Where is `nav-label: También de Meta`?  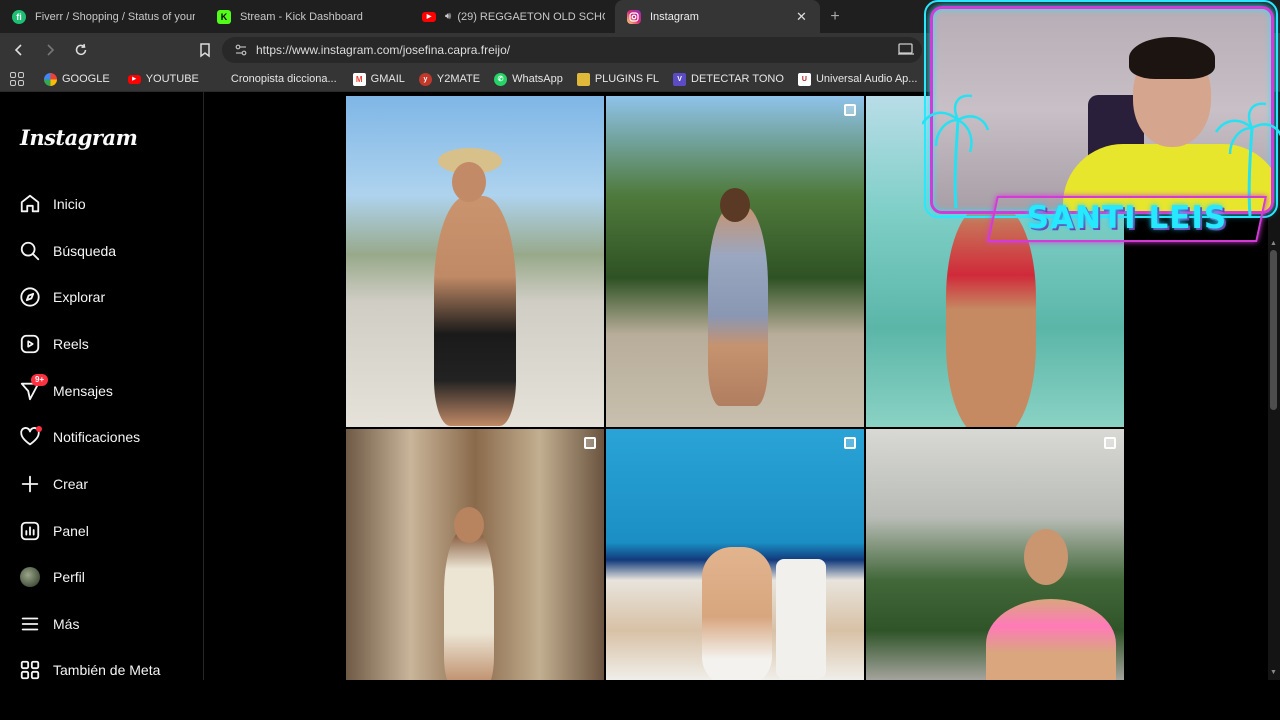 nav-label: También de Meta is located at coordinates (107, 670).